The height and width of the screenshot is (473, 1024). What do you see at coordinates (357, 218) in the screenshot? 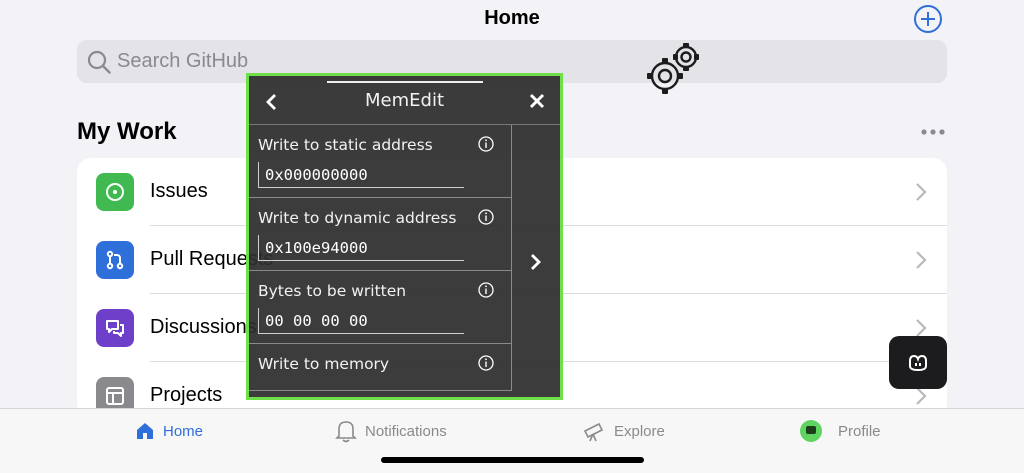
I see `dynamic-address-label: Write to dynamic address` at bounding box center [357, 218].